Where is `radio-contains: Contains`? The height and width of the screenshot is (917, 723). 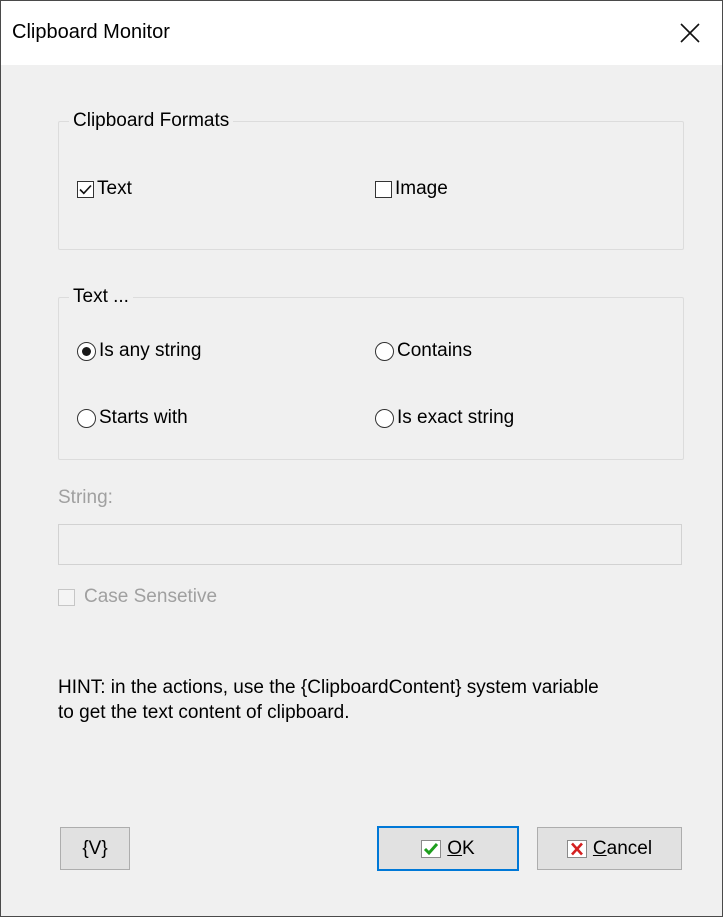
radio-contains: Contains is located at coordinates (423, 351).